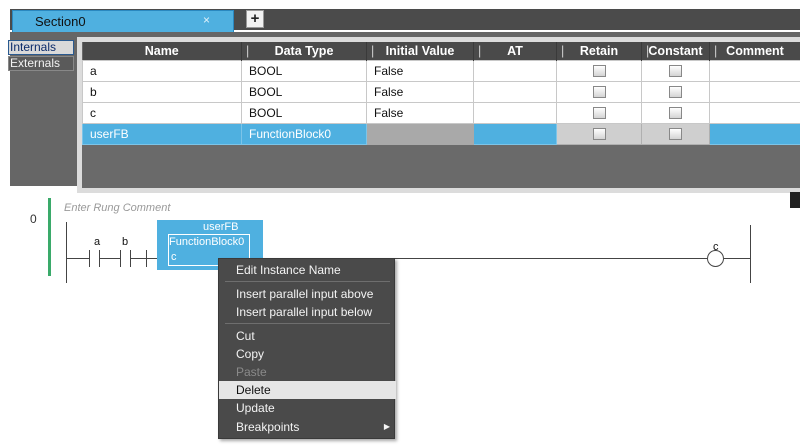 The width and height of the screenshot is (800, 448). Describe the element at coordinates (307, 336) in the screenshot. I see `menu-item-cut: Cut` at that location.